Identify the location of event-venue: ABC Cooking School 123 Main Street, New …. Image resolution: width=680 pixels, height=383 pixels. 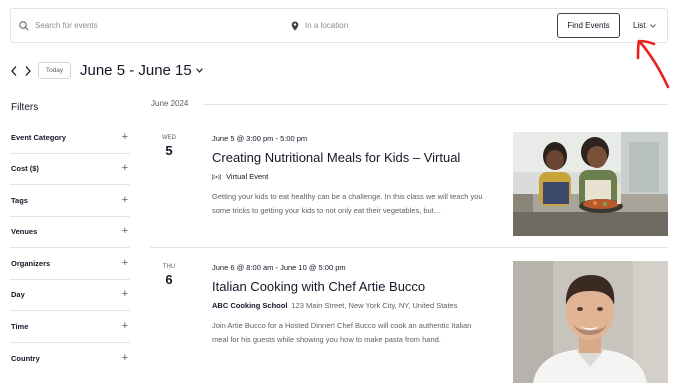
(334, 305).